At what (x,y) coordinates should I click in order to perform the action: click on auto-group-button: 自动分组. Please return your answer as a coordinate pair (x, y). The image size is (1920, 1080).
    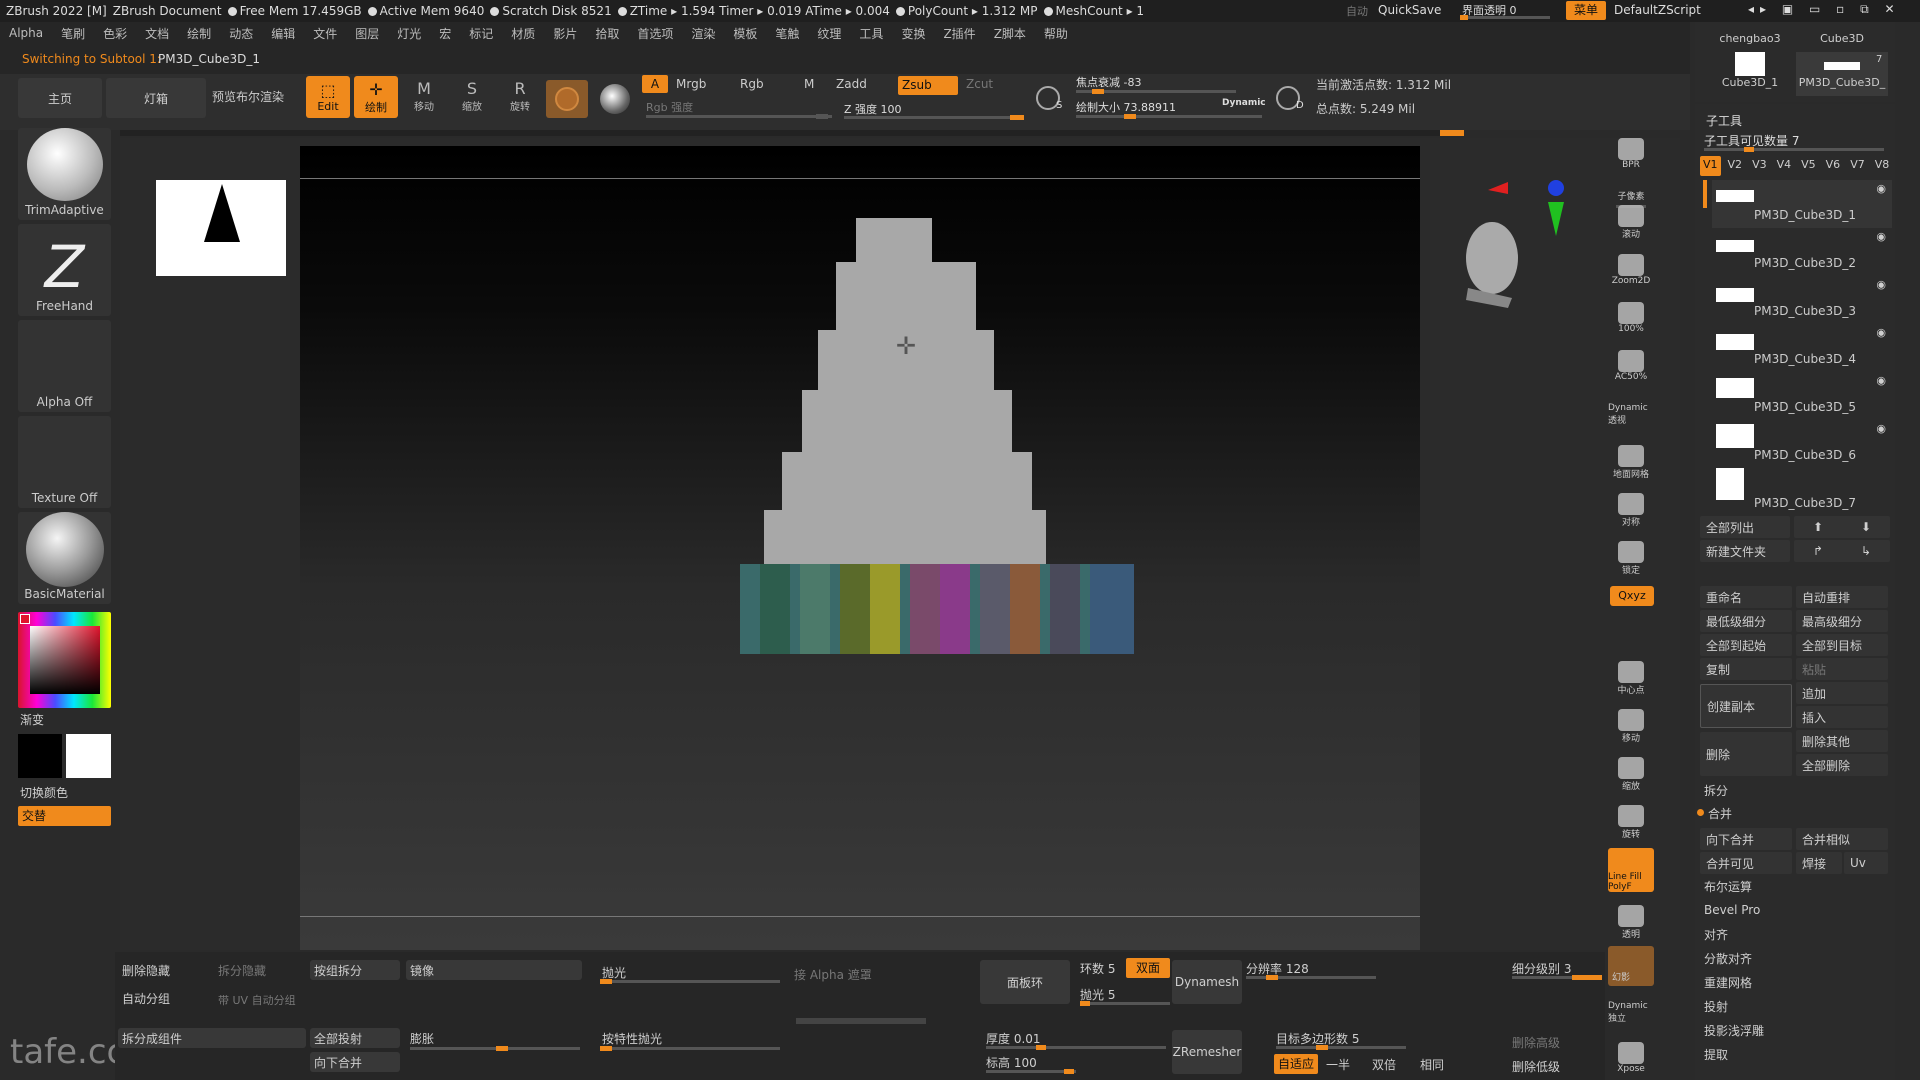
    Looking at the image, I should click on (146, 998).